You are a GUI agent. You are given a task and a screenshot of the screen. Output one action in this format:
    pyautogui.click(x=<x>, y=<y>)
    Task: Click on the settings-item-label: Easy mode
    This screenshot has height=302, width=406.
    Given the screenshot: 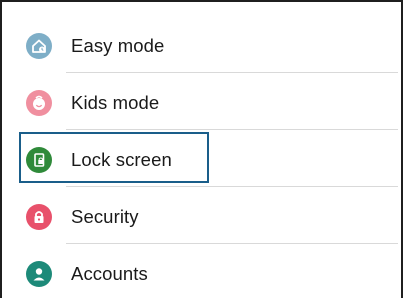 What is the action you would take?
    pyautogui.click(x=118, y=45)
    